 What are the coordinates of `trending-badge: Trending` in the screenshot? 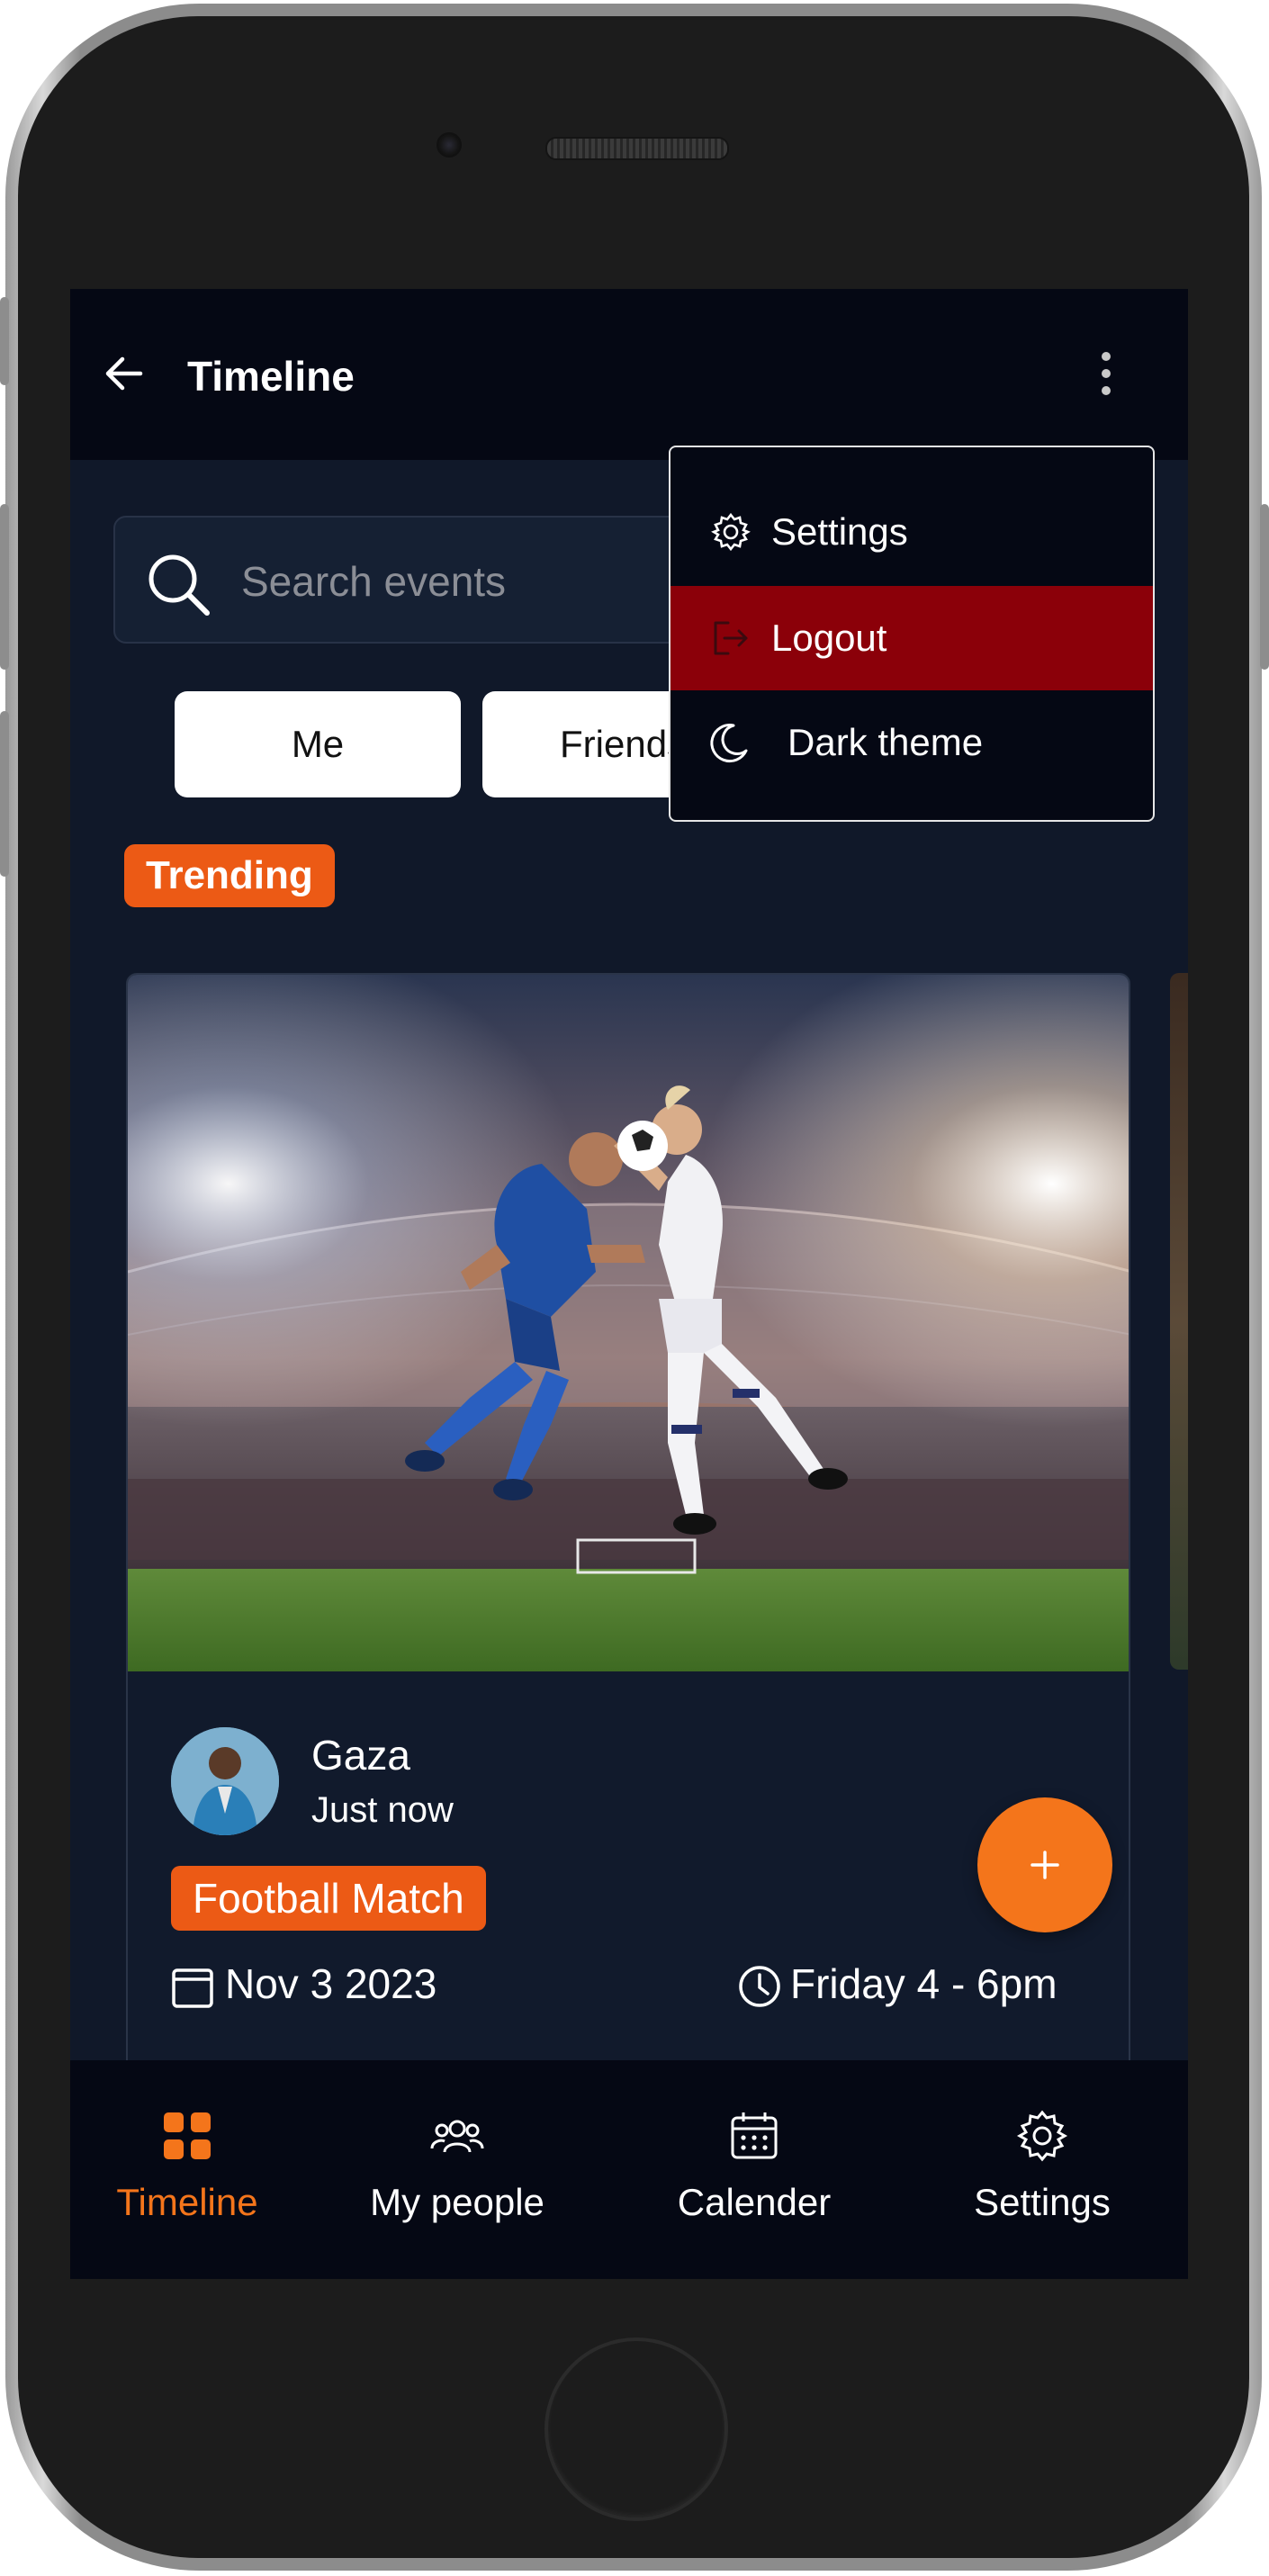 It's located at (229, 875).